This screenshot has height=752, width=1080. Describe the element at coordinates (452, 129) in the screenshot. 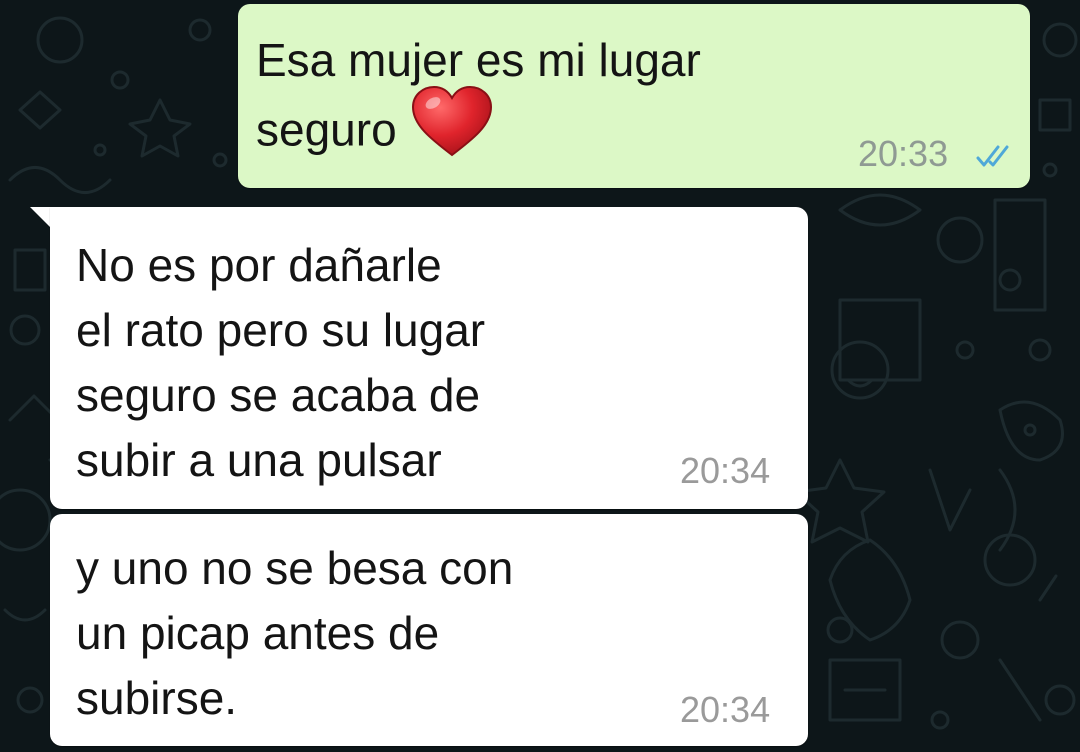

I see `heart-emoji-icon` at that location.